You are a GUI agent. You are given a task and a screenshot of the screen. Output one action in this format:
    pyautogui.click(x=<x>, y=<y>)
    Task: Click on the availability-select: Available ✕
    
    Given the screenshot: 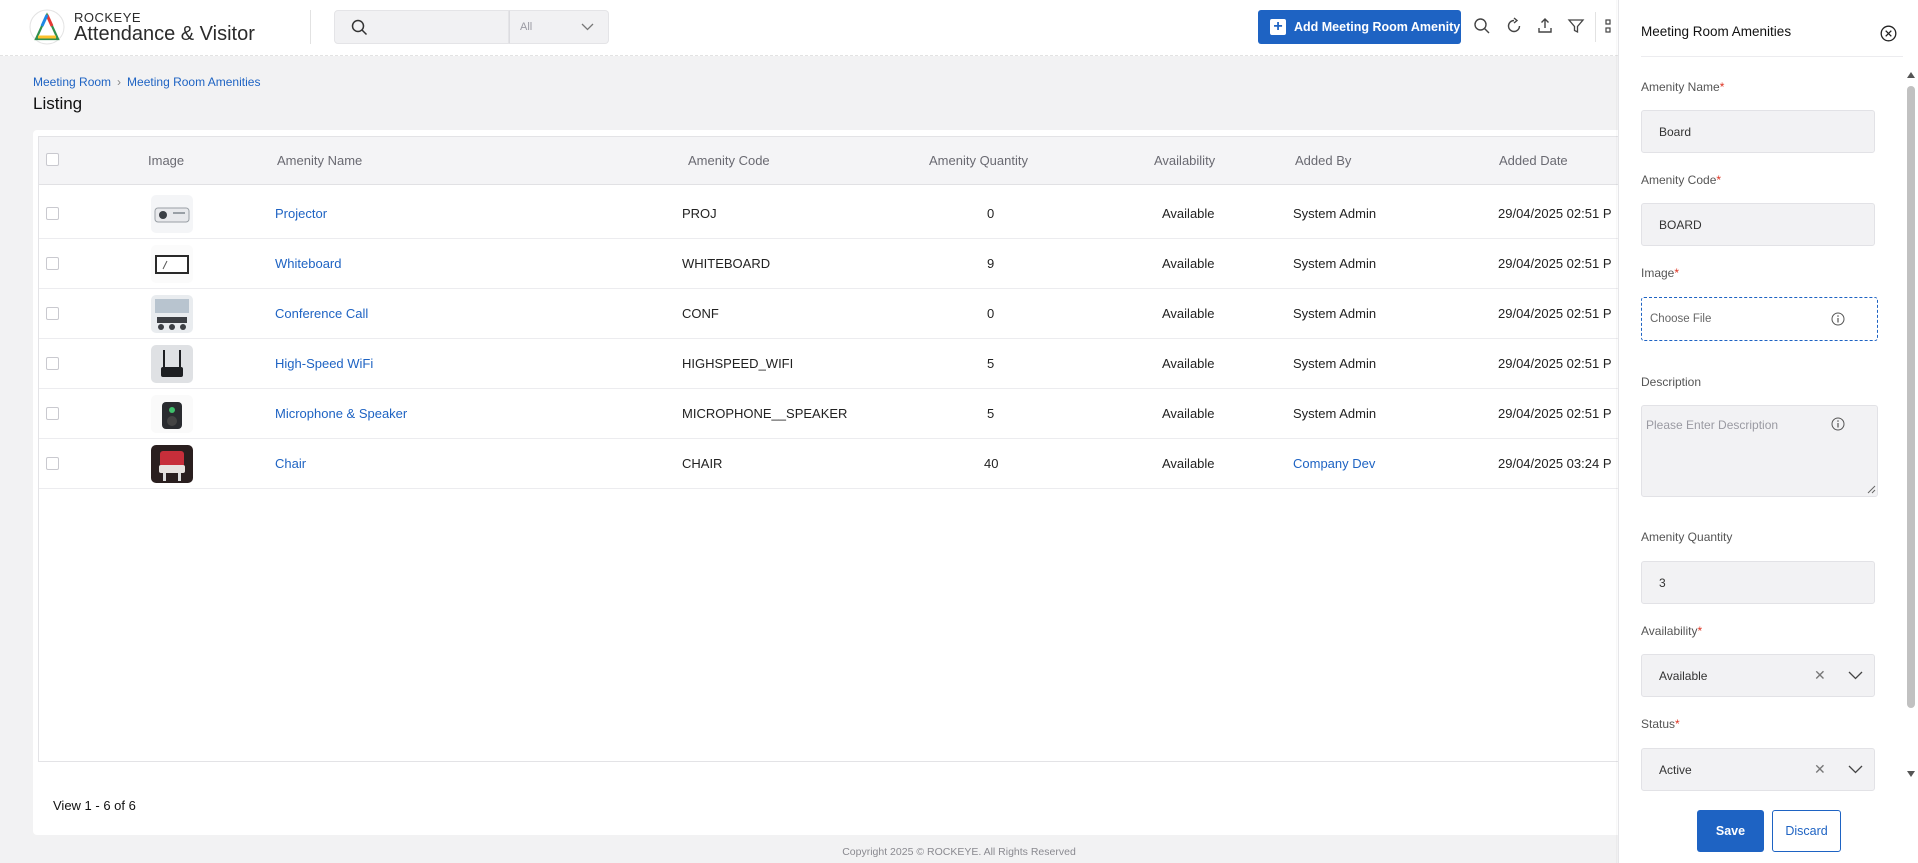 What is the action you would take?
    pyautogui.click(x=1758, y=675)
    